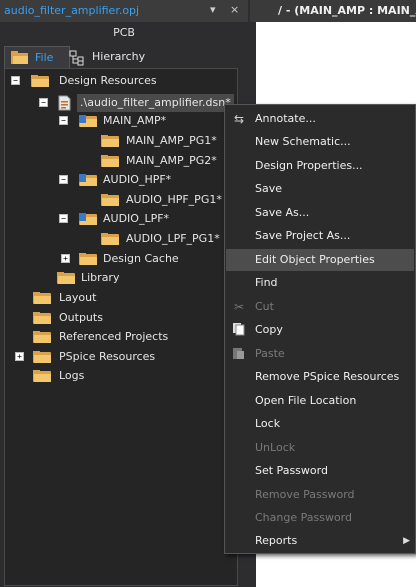 This screenshot has width=416, height=587. Describe the element at coordinates (100, 277) in the screenshot. I see `tree-label: Library` at that location.